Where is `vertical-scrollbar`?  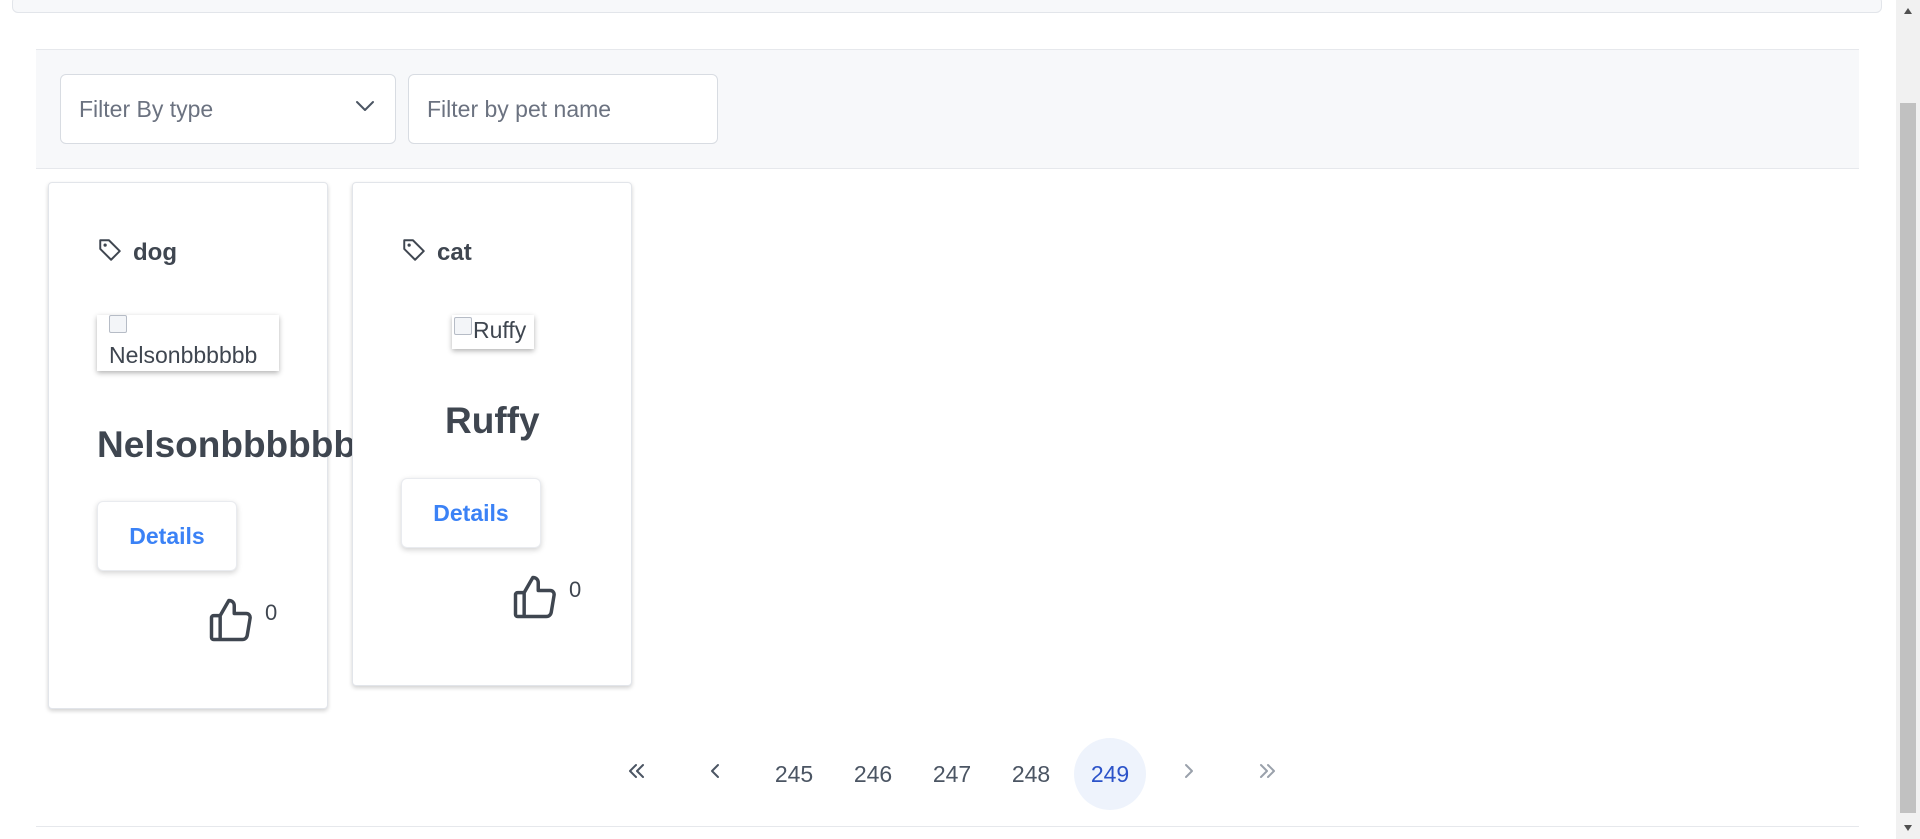 vertical-scrollbar is located at coordinates (1908, 419).